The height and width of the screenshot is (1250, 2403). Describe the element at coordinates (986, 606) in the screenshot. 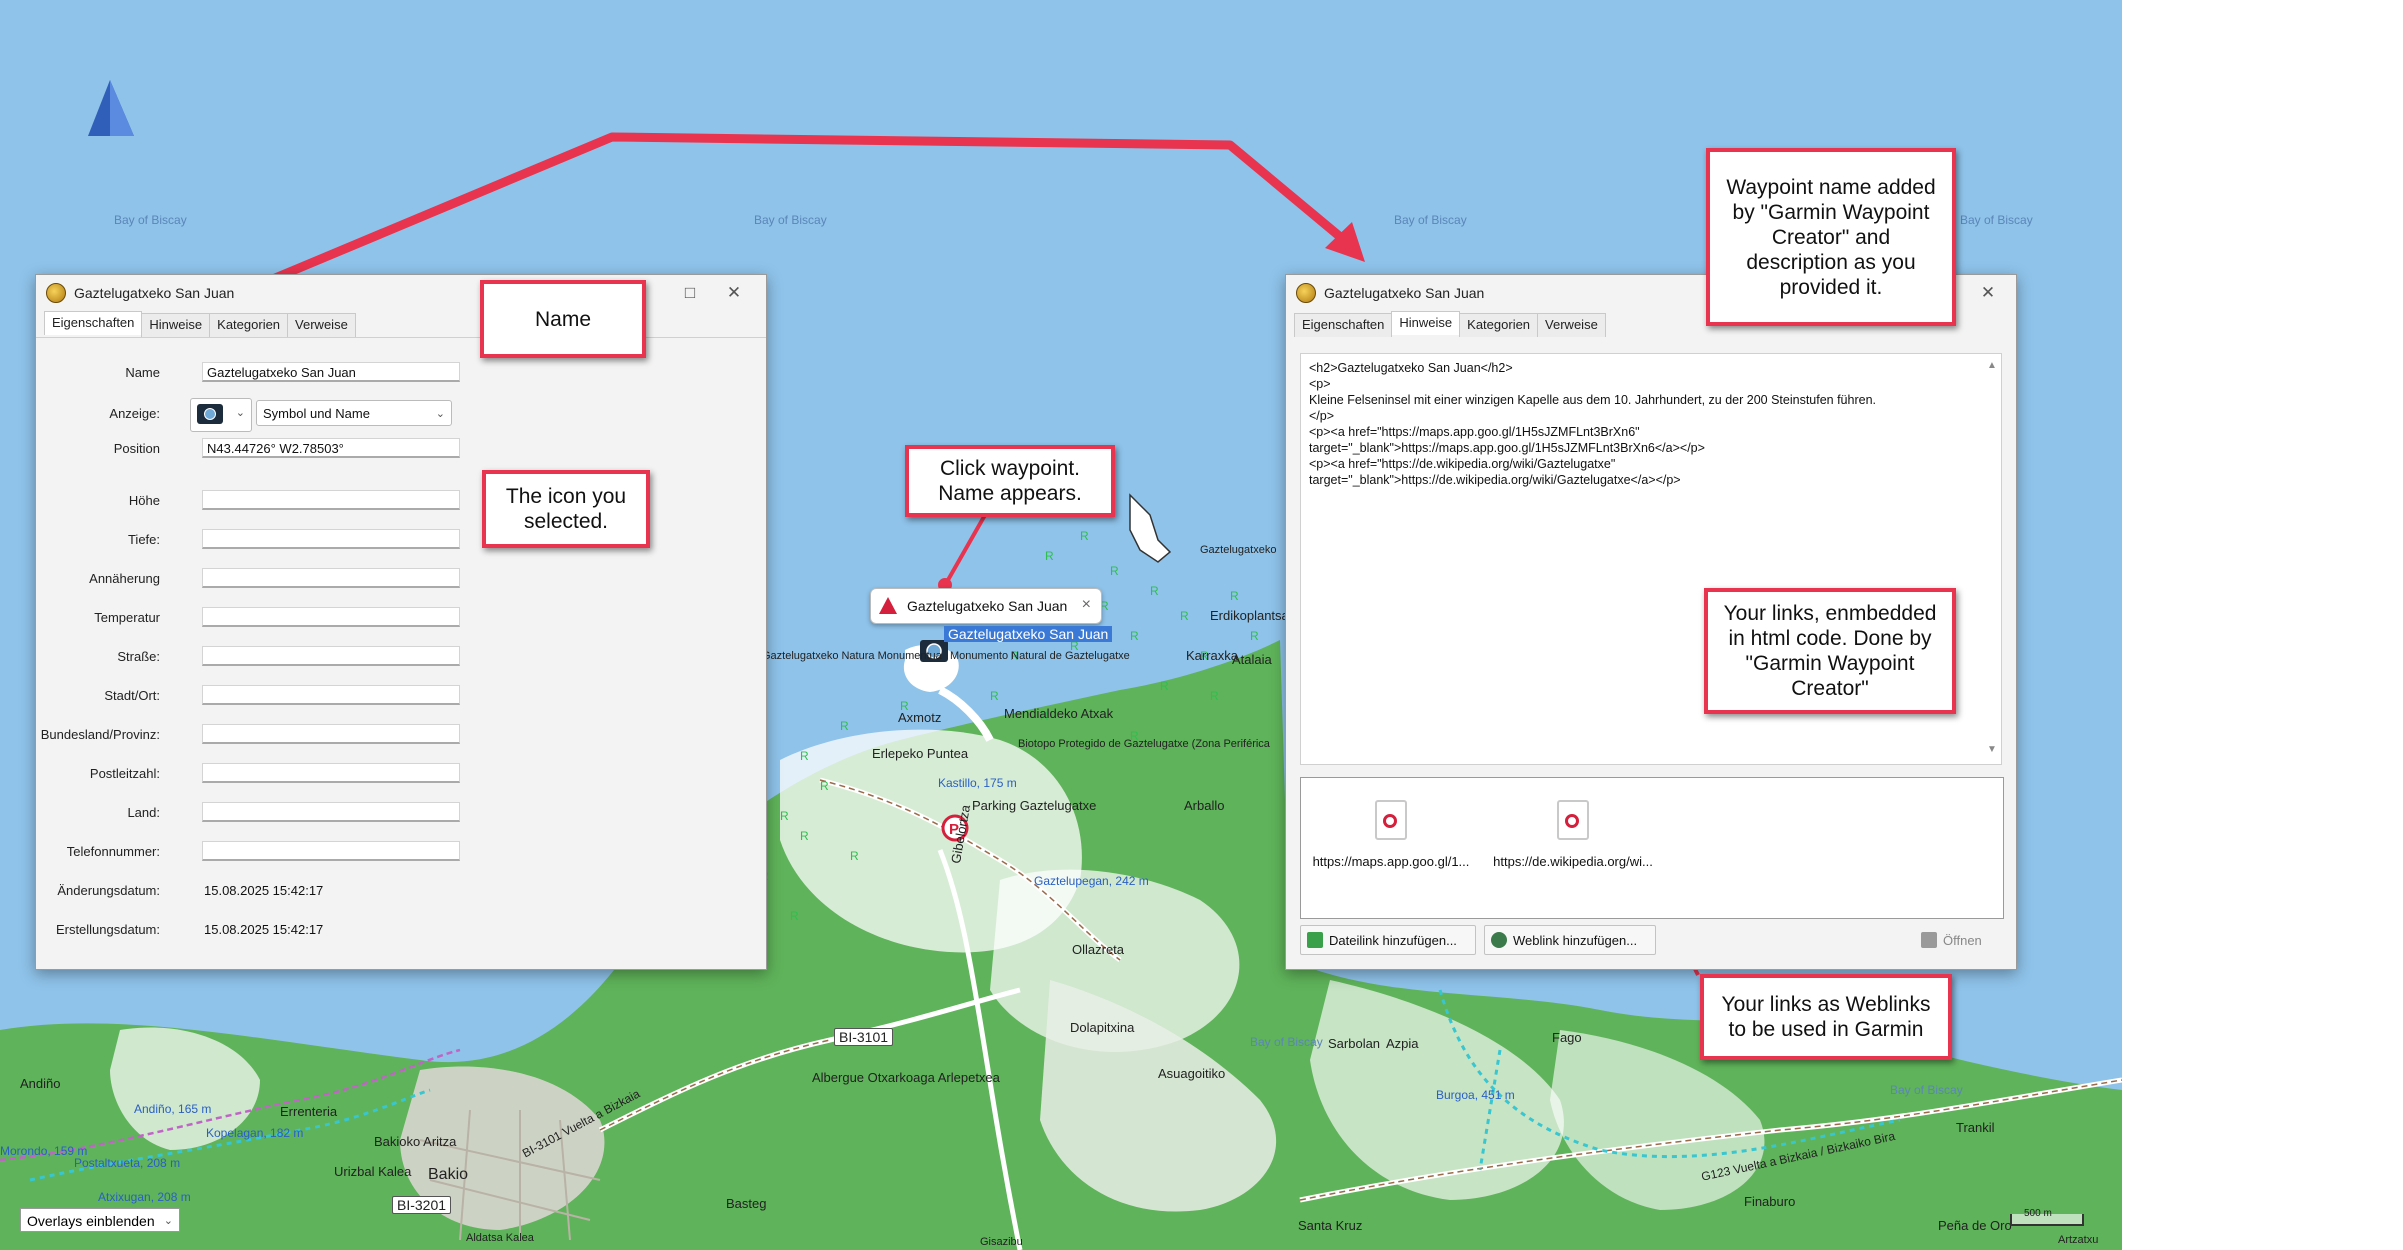

I see `waypoint-popup: Gaztelugatxeko San Juan ×` at that location.